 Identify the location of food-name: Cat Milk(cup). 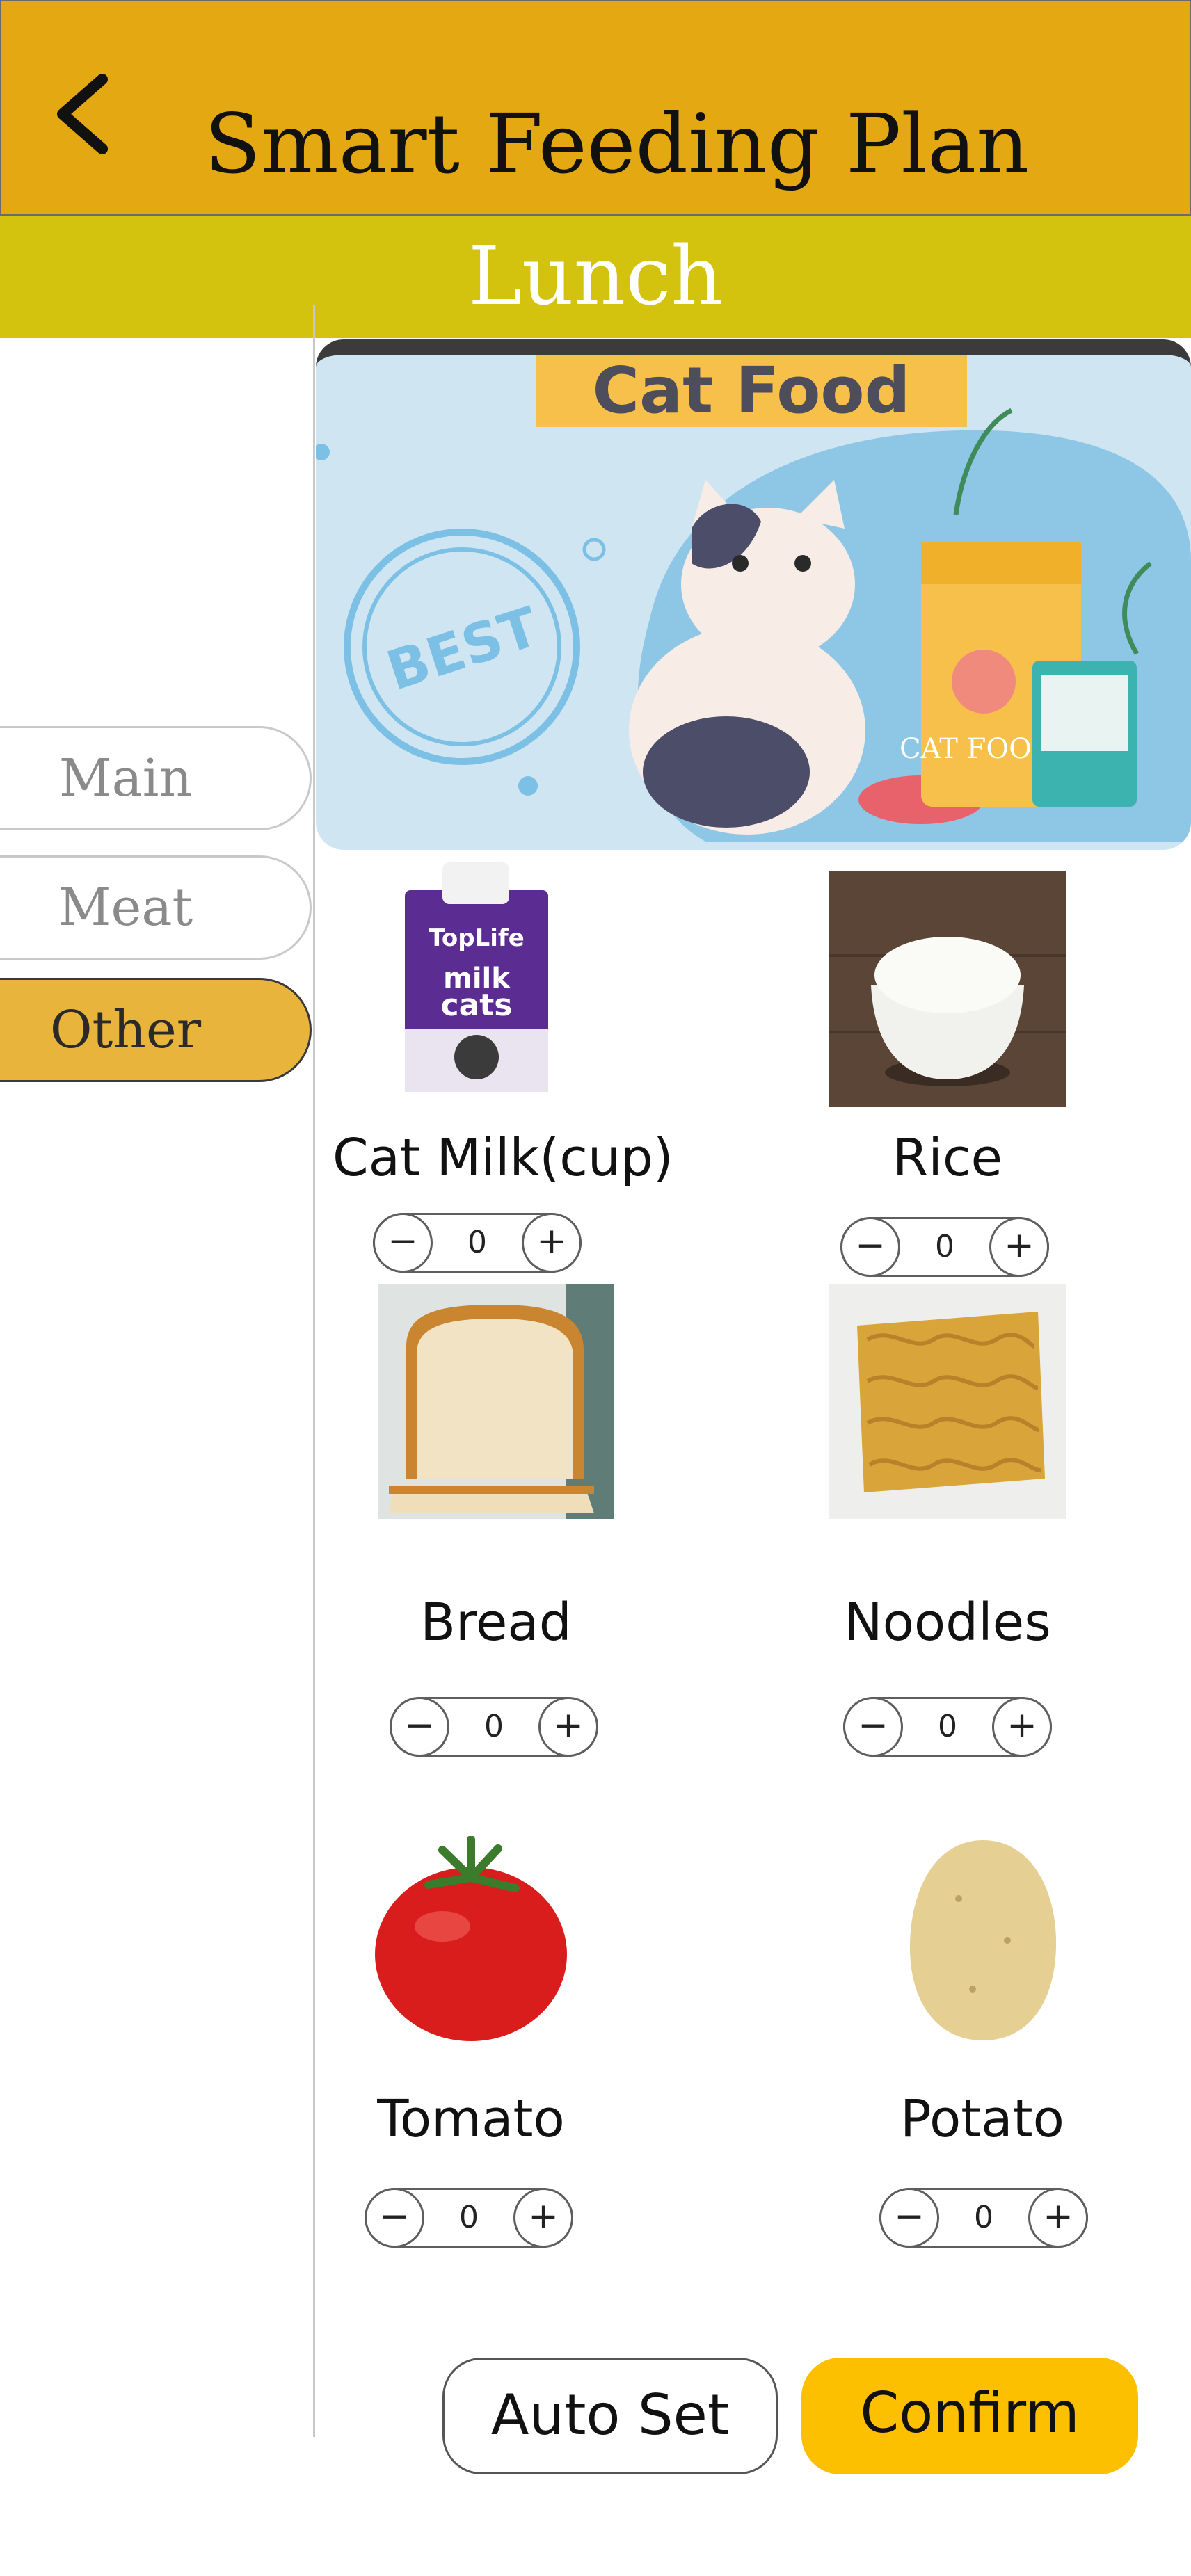
(503, 1158).